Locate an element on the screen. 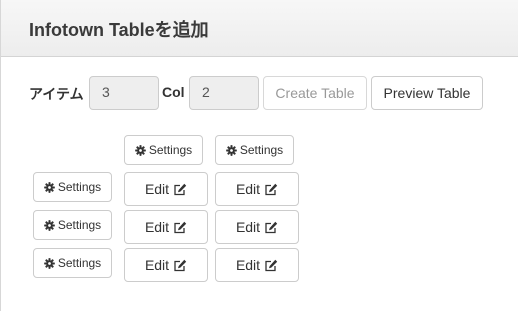  create-table-label: Create Table is located at coordinates (315, 93).